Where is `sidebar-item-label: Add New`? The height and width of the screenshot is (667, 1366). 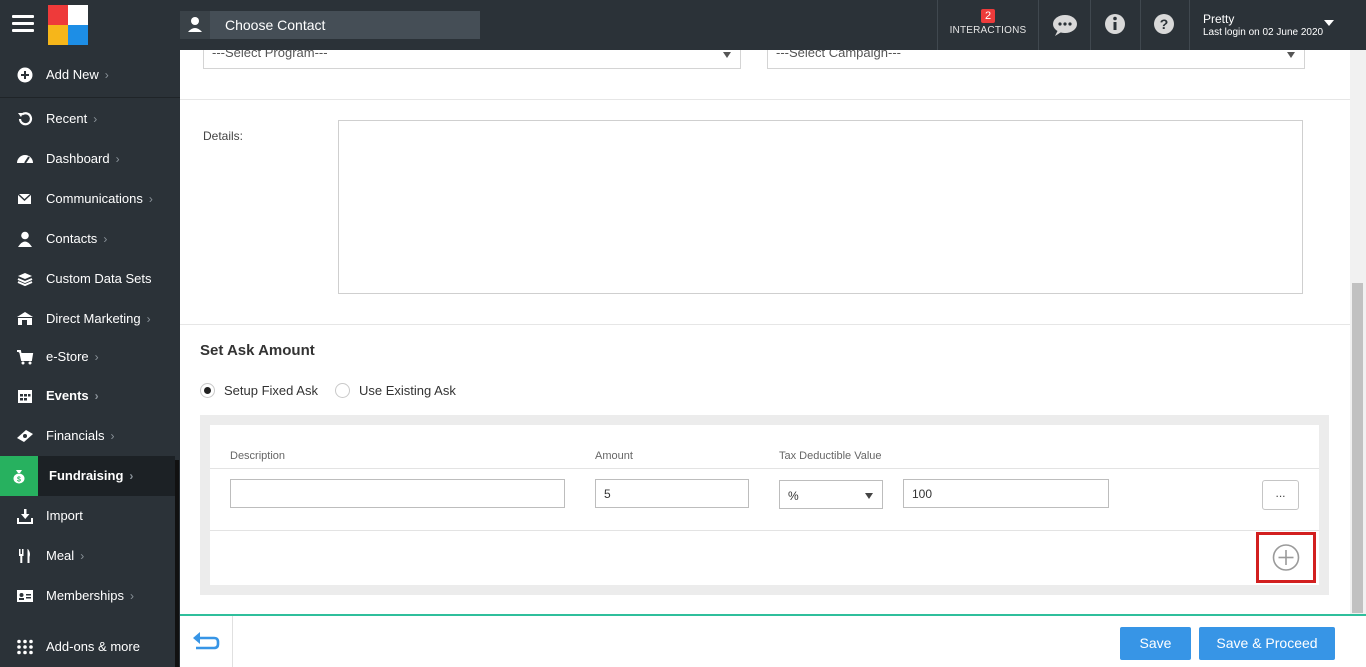
sidebar-item-label: Add New is located at coordinates (72, 74).